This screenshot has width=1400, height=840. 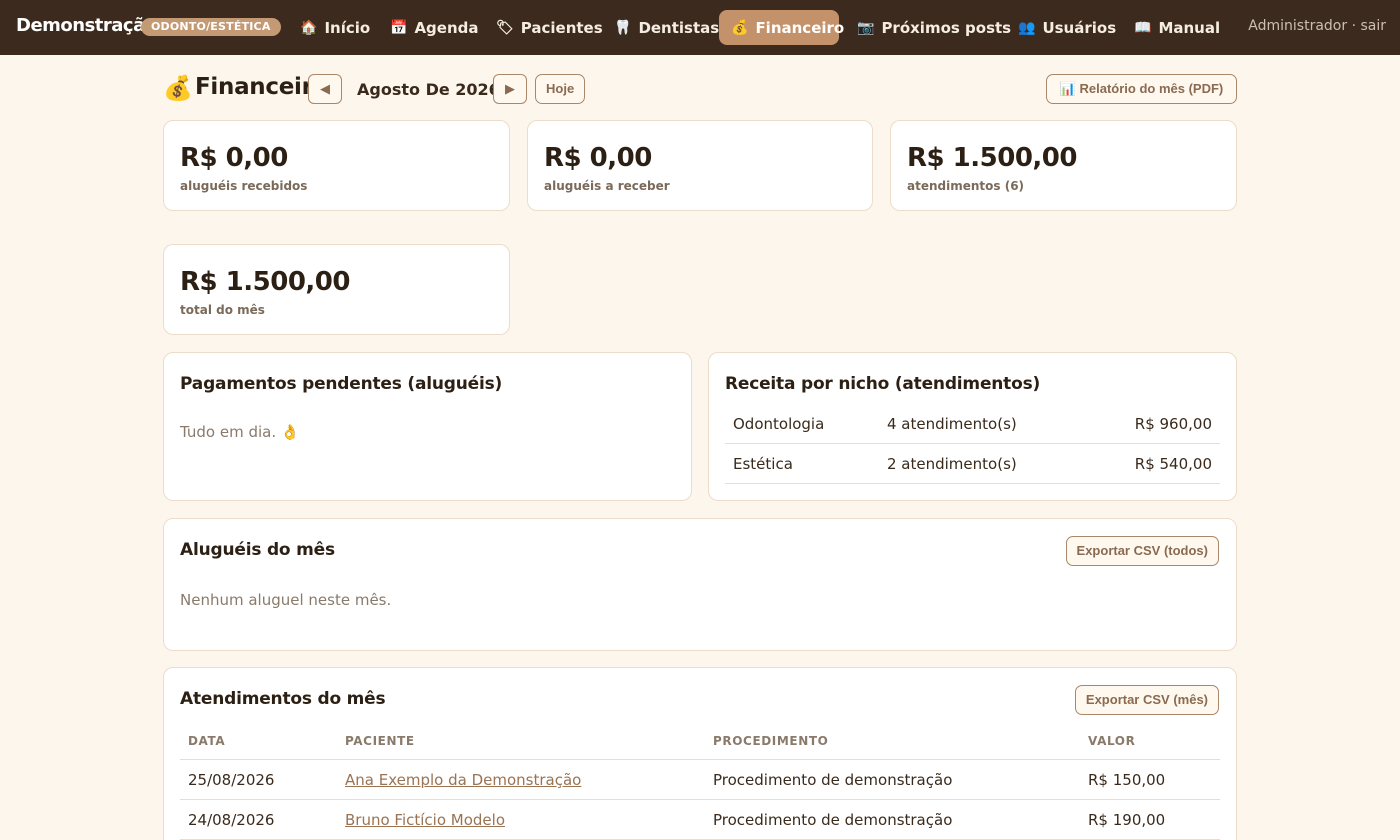 I want to click on stat-card-month-total: R$ 1.500,00 total do mês, so click(x=336, y=289).